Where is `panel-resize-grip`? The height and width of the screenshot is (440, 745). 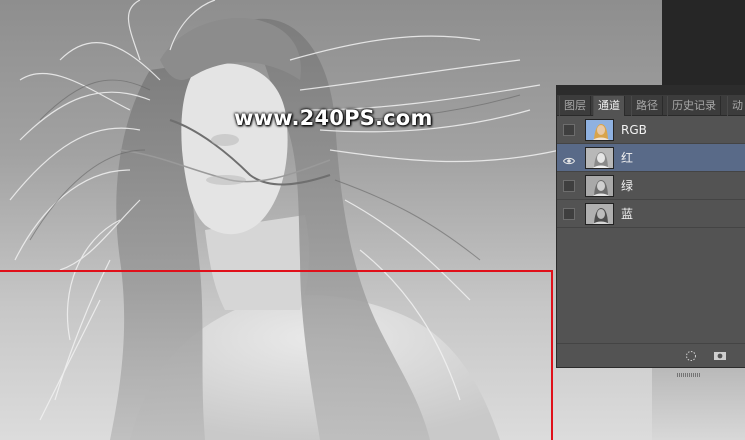 panel-resize-grip is located at coordinates (689, 369).